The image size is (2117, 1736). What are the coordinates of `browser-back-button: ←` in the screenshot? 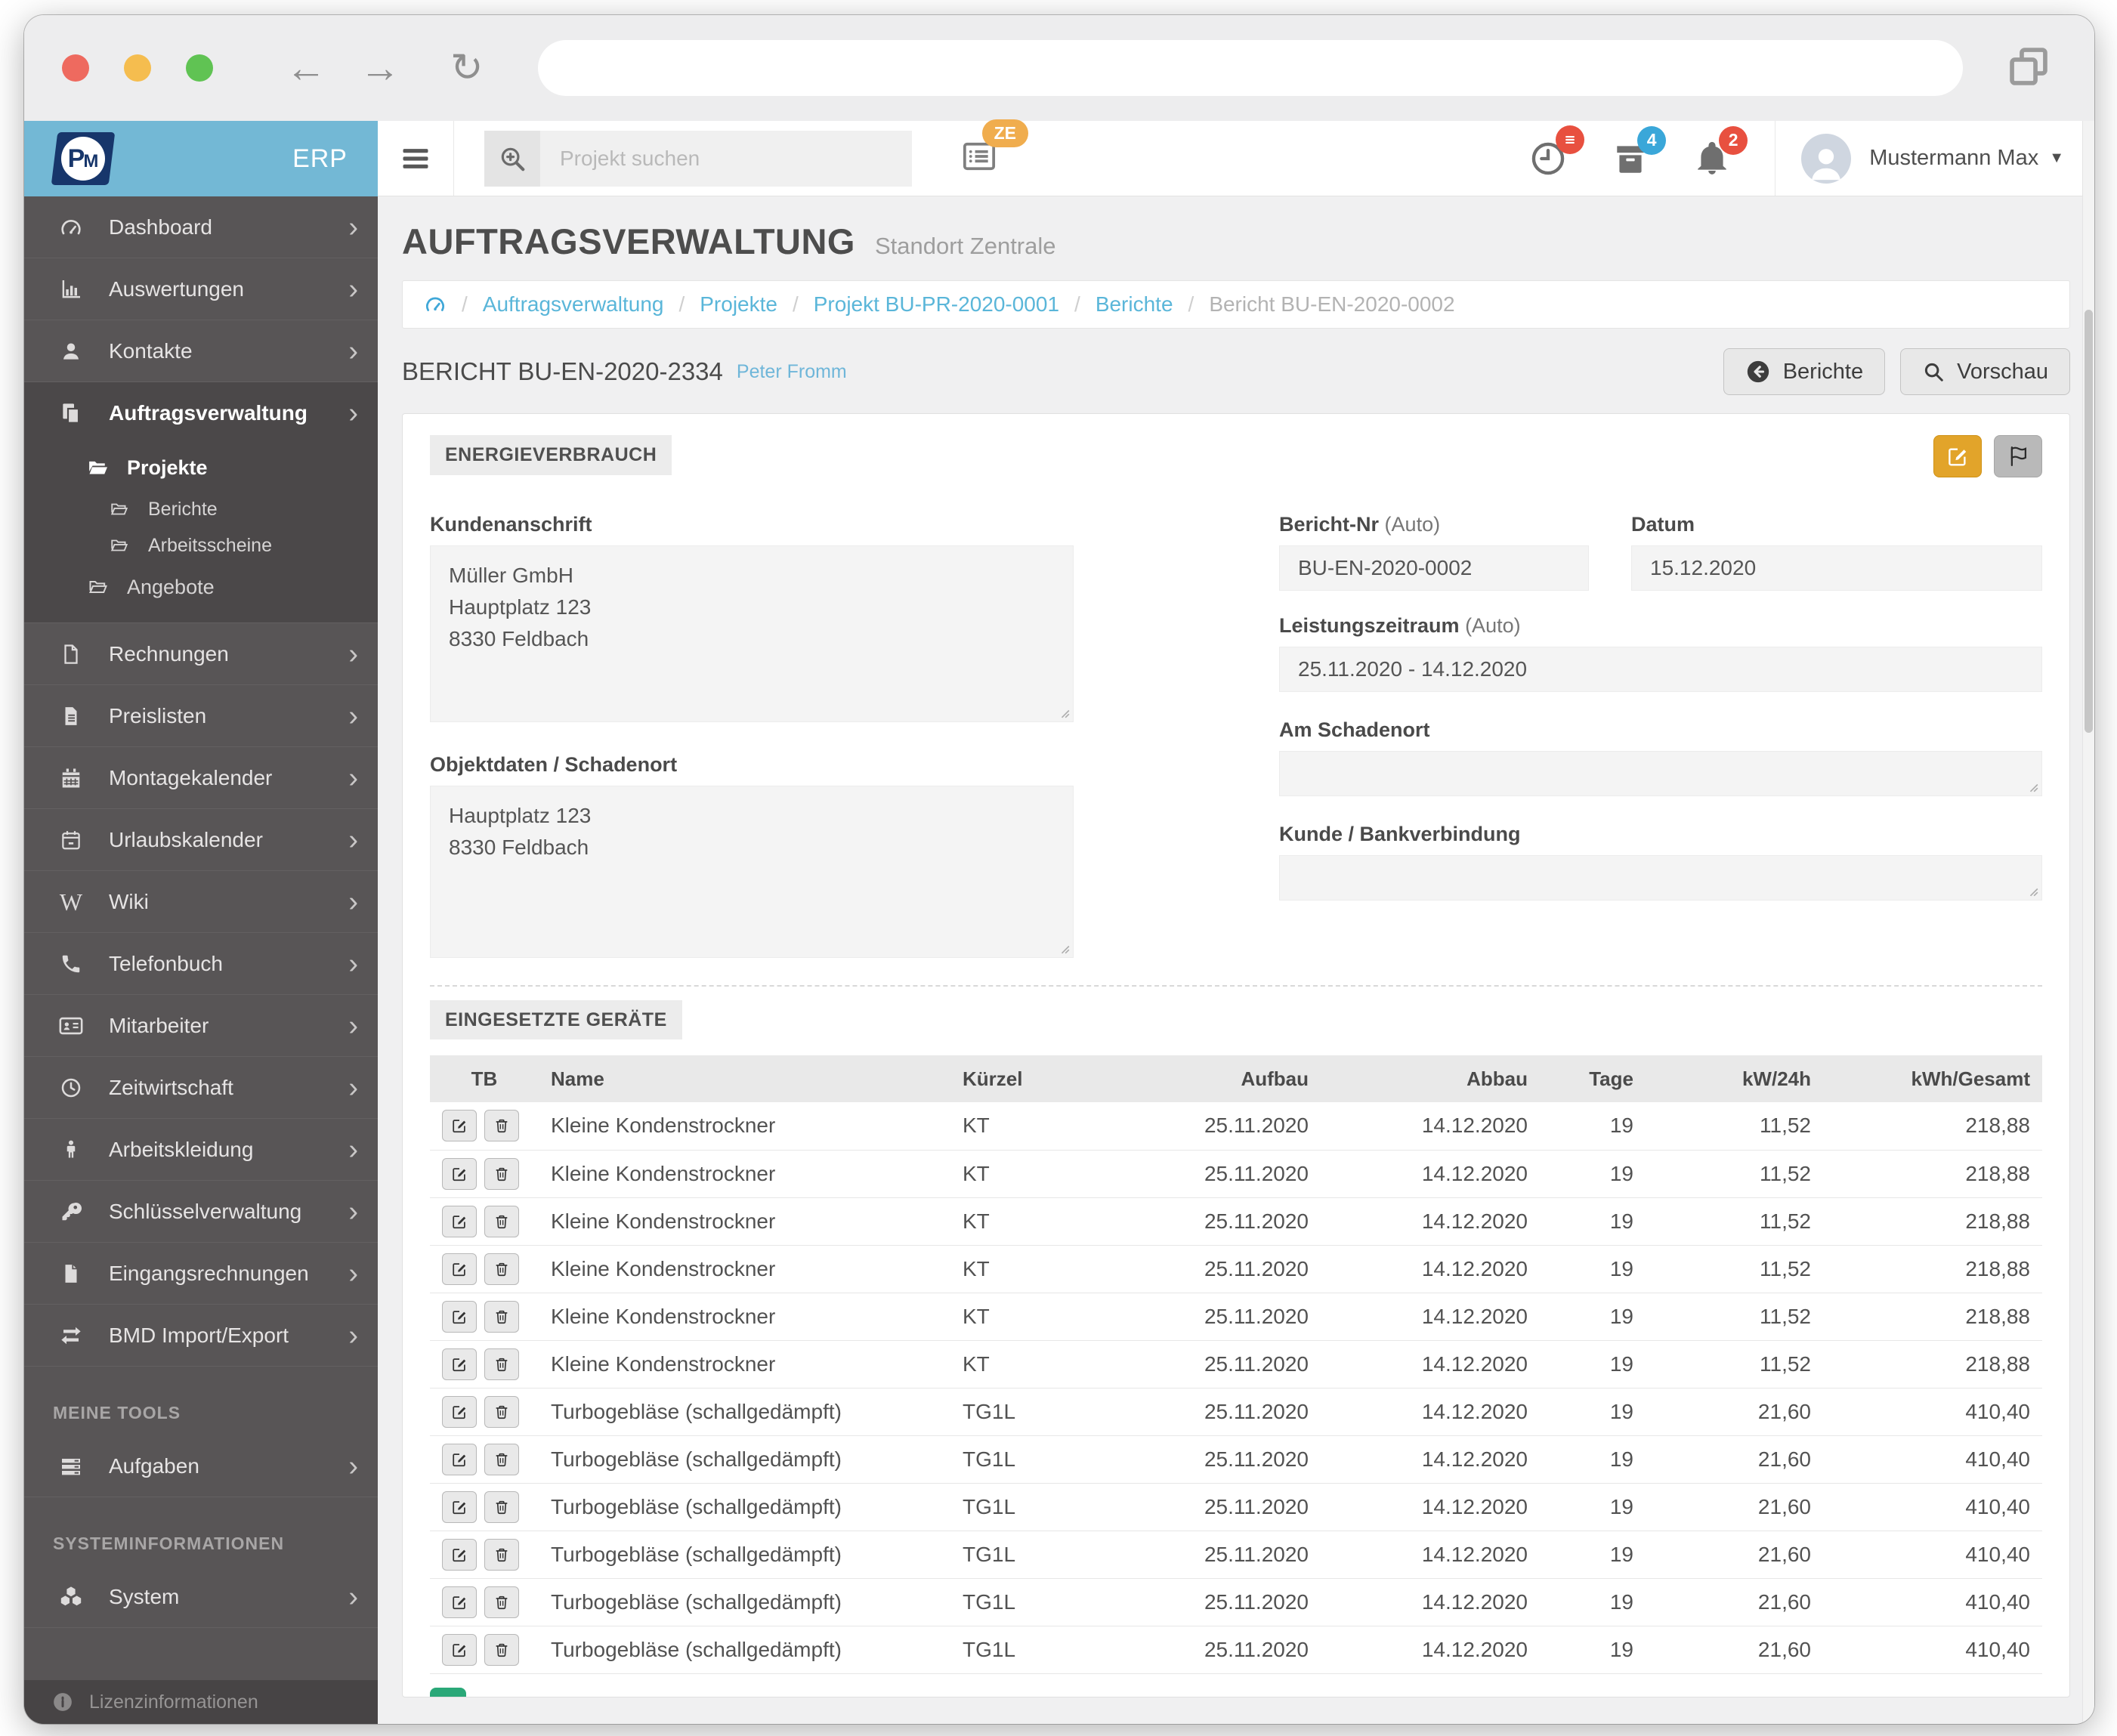 It's located at (306, 68).